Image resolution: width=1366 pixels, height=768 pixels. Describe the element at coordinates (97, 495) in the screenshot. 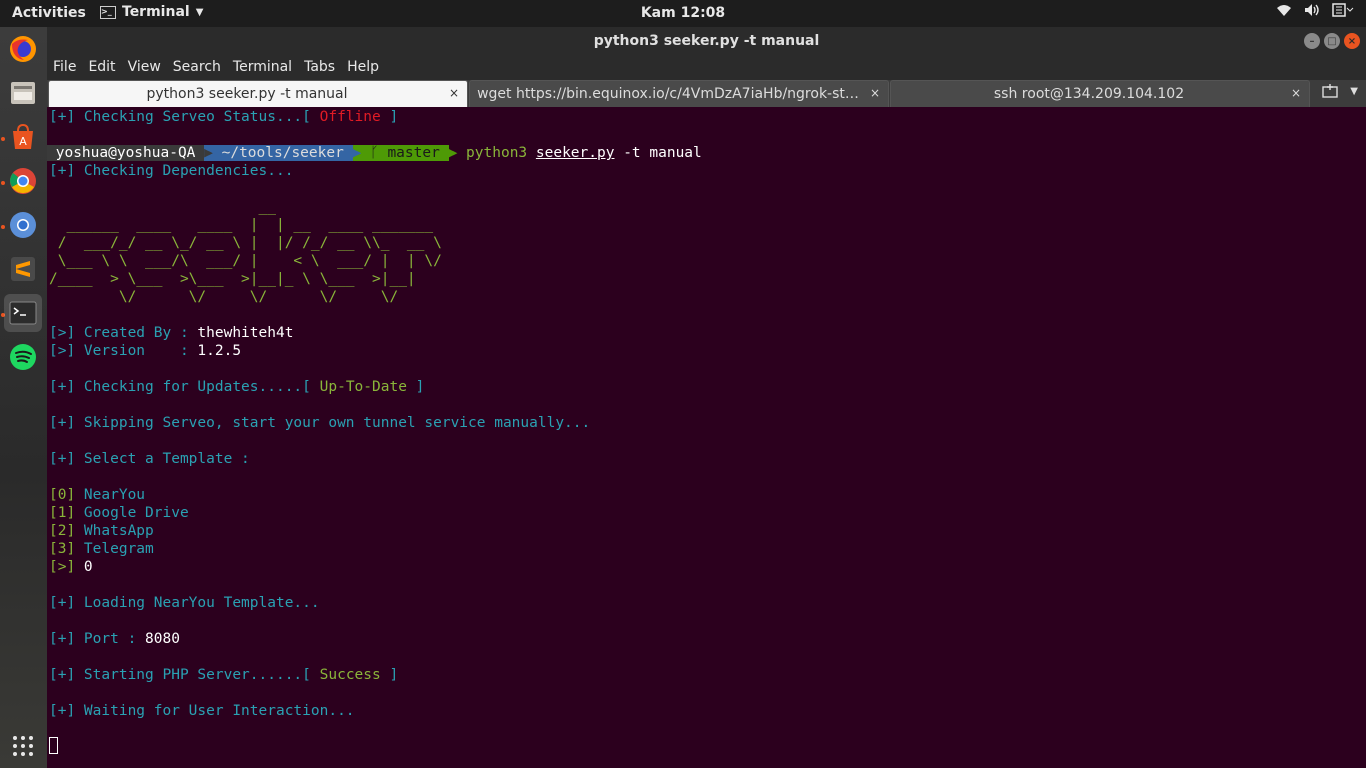

I see `template-option: [0] NearYou` at that location.